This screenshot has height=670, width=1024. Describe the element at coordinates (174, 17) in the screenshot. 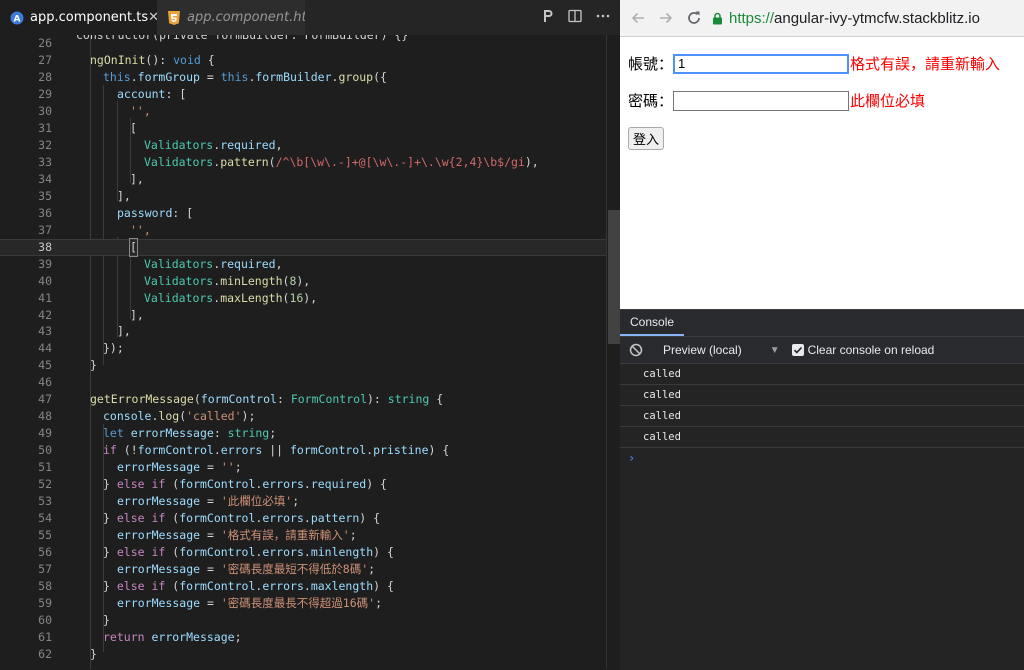

I see `html-file-icon` at that location.